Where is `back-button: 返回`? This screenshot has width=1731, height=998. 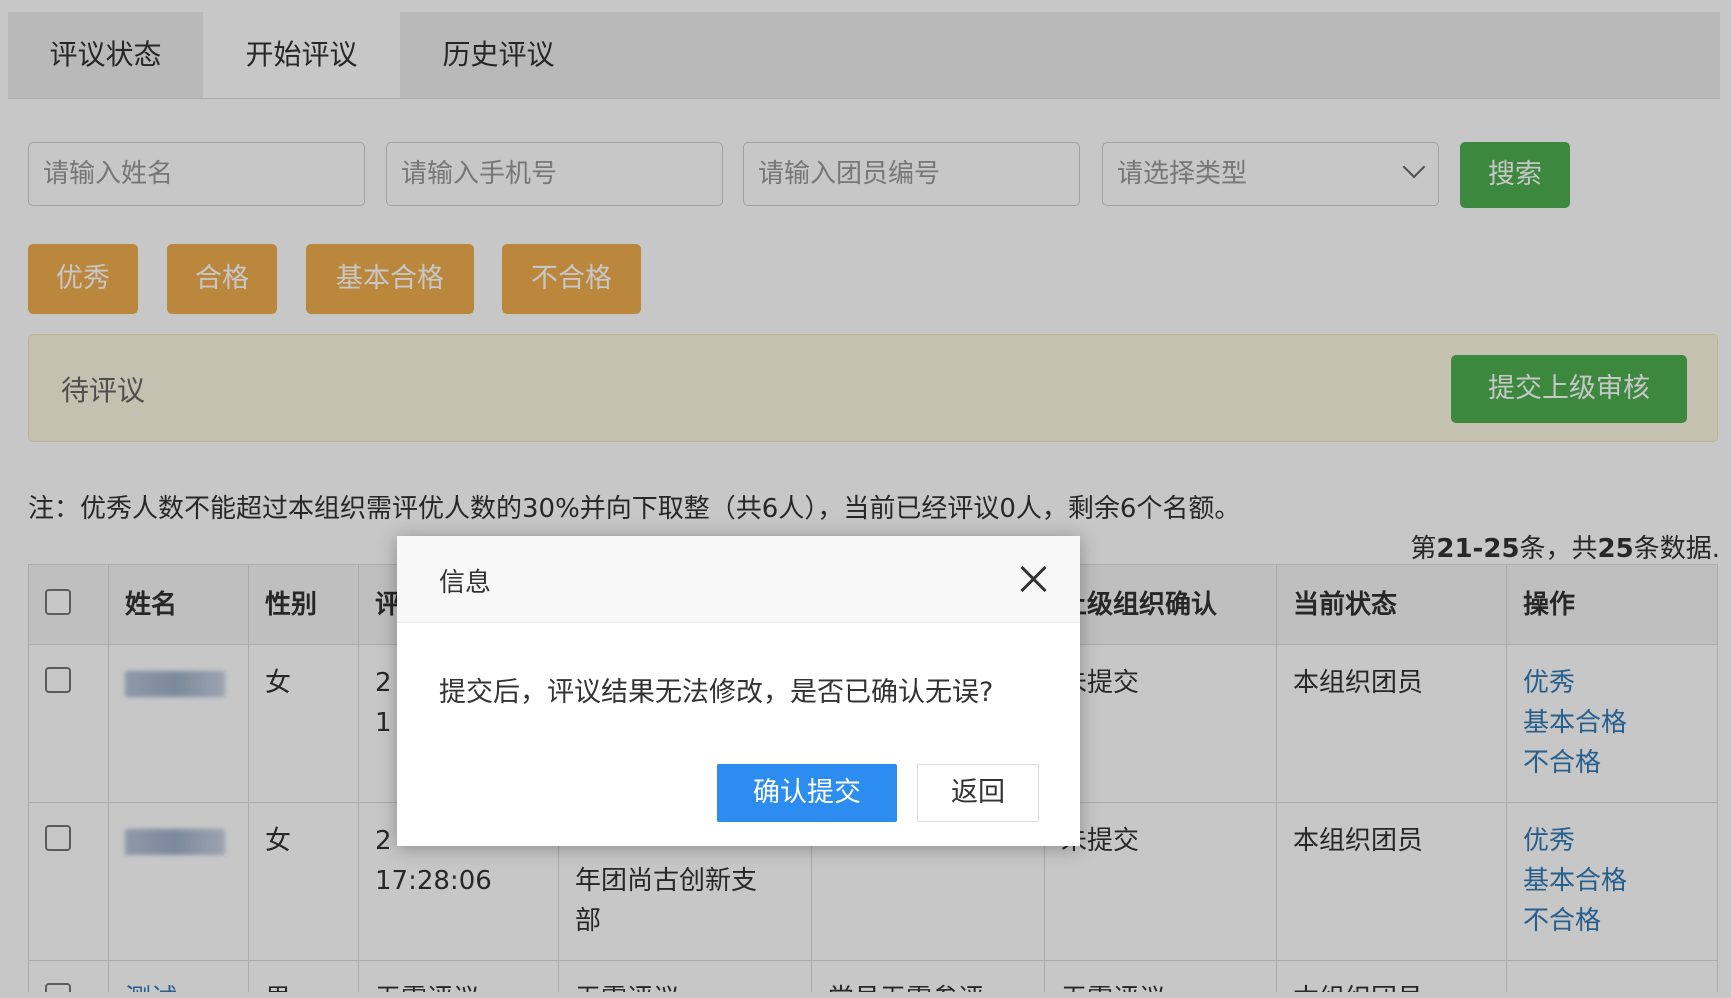 back-button: 返回 is located at coordinates (978, 793).